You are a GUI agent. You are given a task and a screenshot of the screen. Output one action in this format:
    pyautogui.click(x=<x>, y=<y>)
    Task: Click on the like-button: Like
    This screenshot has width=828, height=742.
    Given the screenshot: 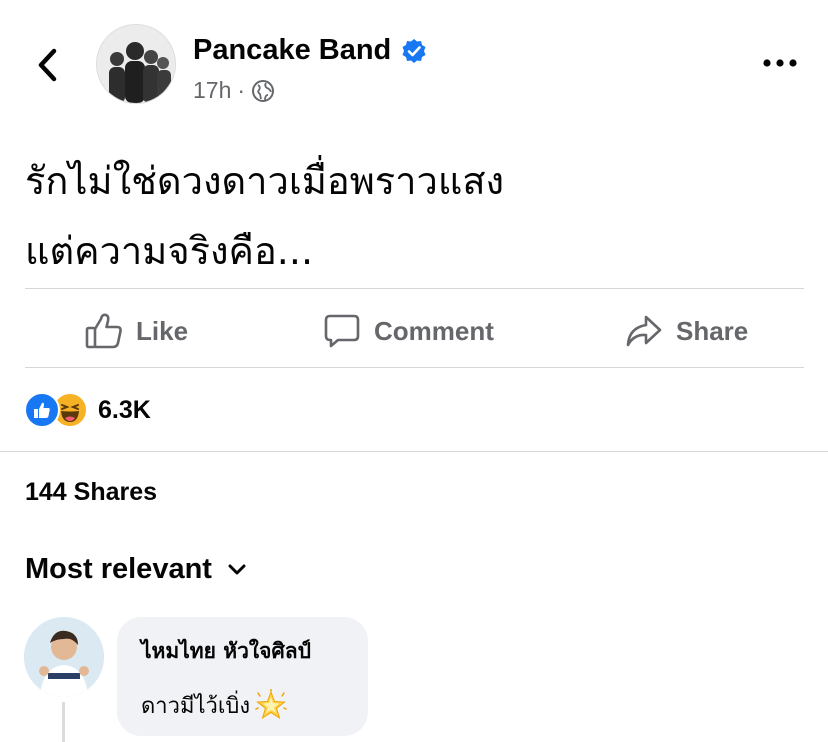 What is the action you would take?
    pyautogui.click(x=136, y=331)
    